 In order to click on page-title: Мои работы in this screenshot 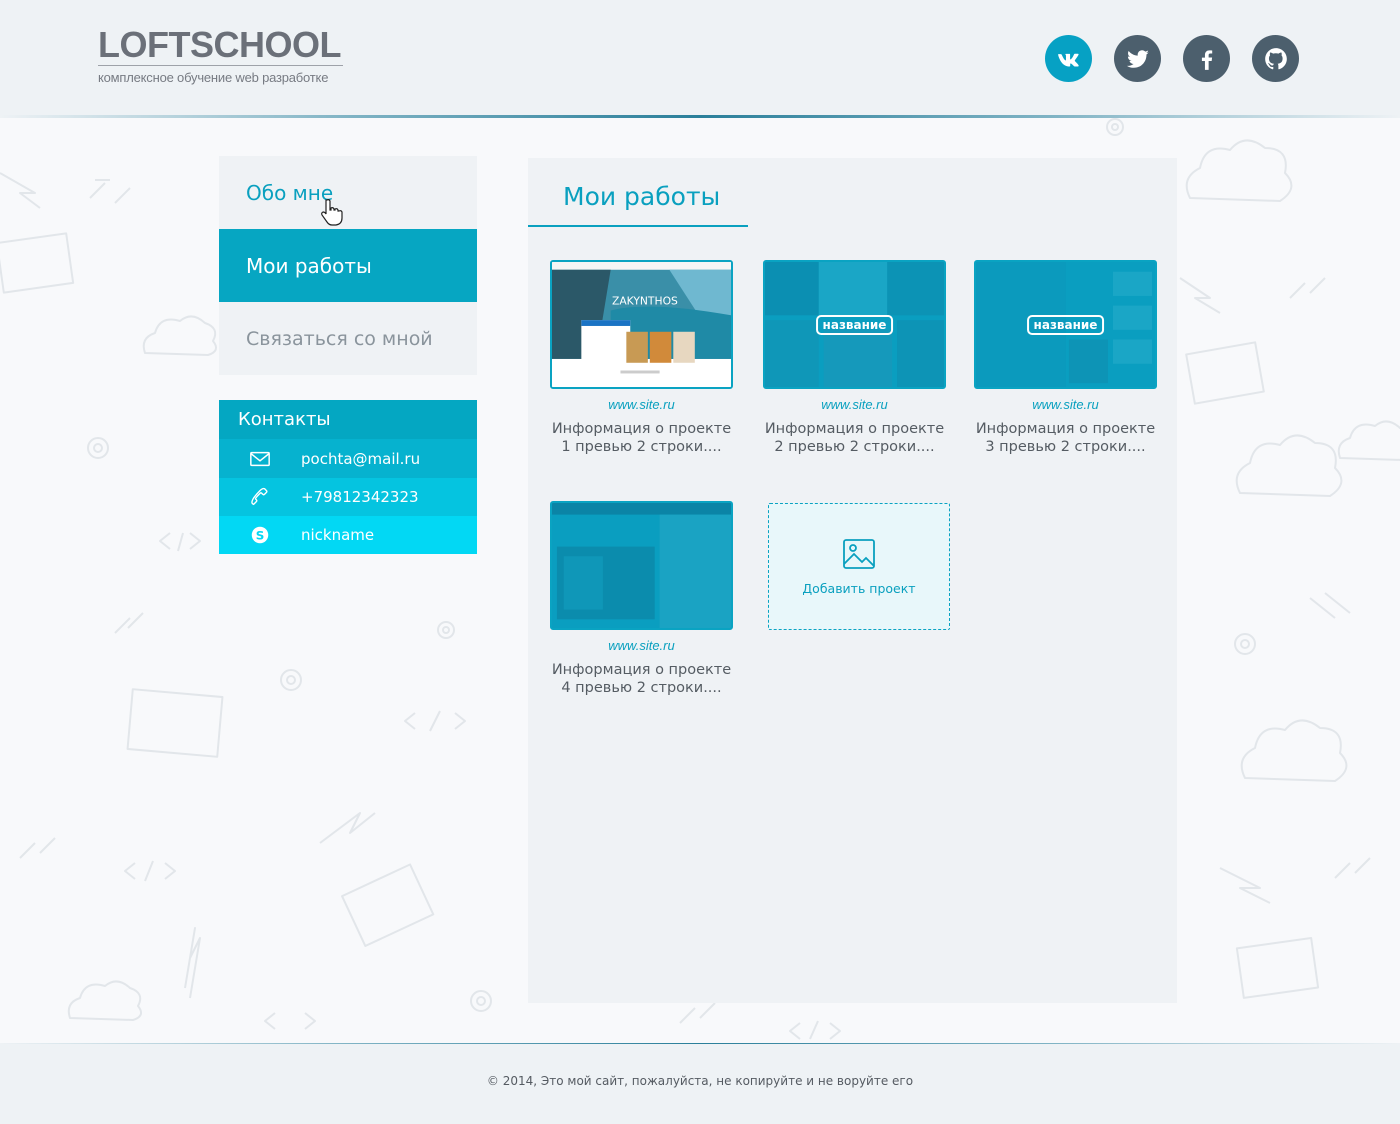, I will do `click(642, 196)`.